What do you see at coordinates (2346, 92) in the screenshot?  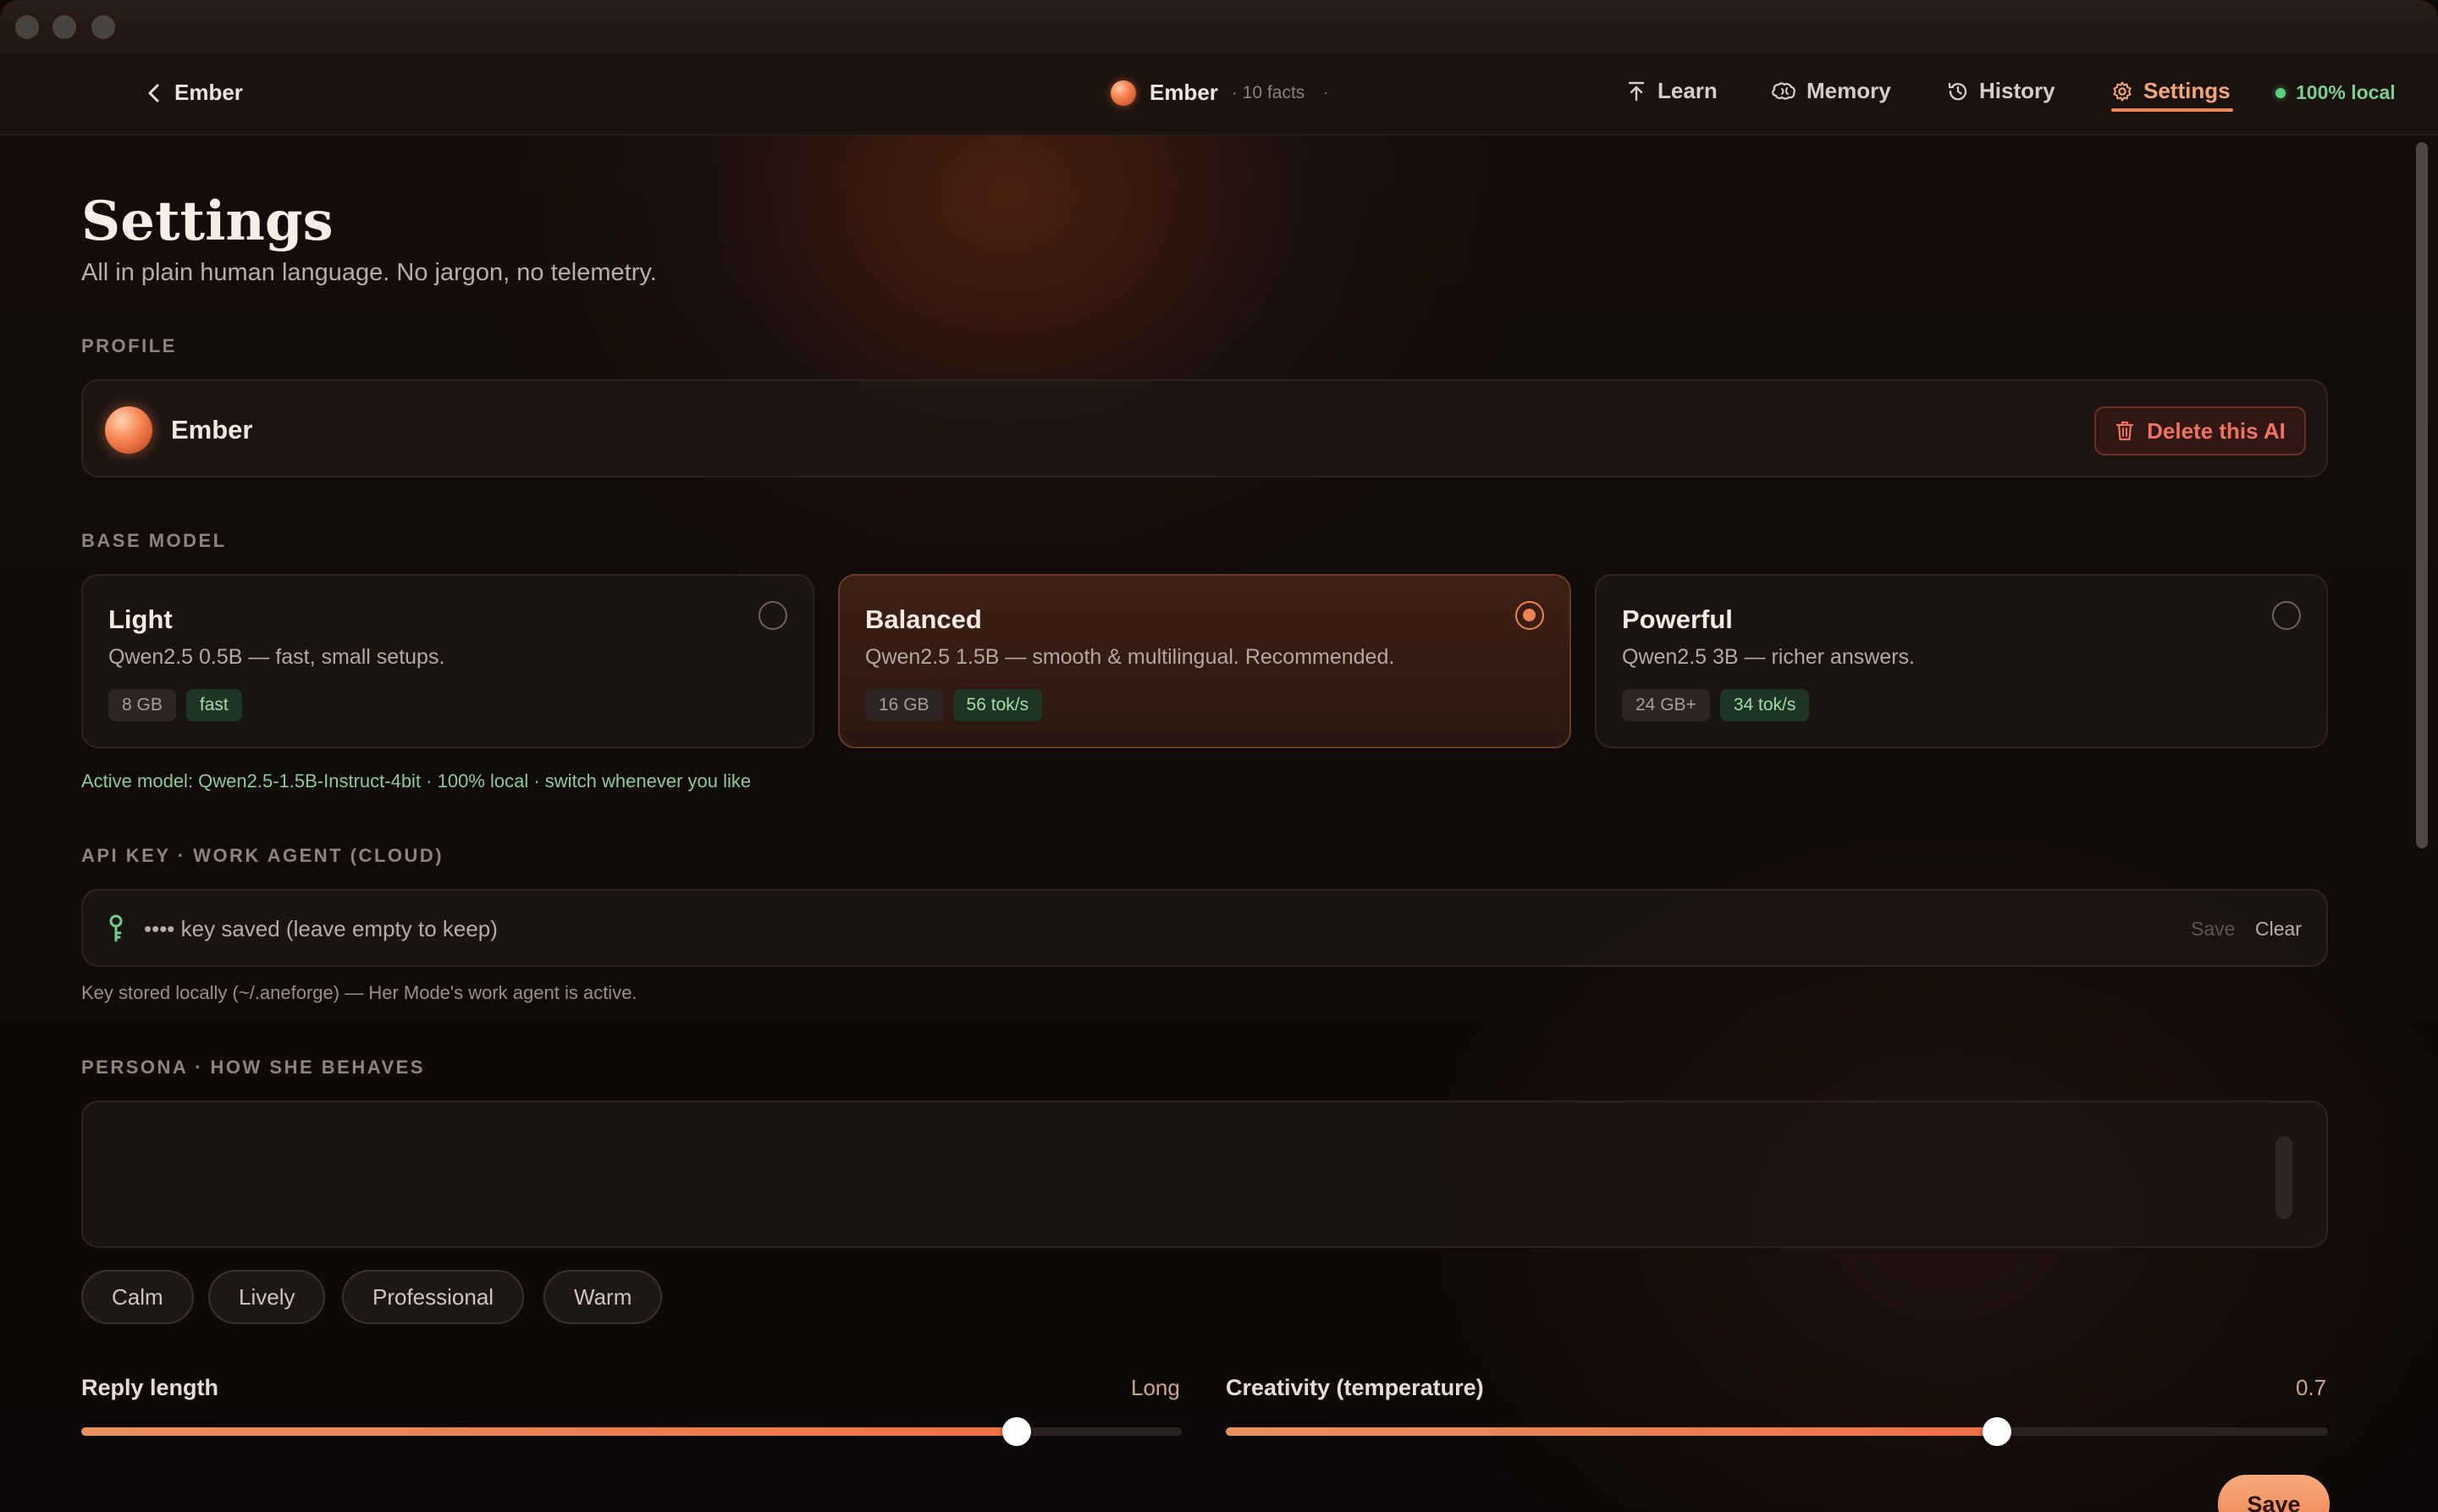 I see `local-status-label: 100% local` at bounding box center [2346, 92].